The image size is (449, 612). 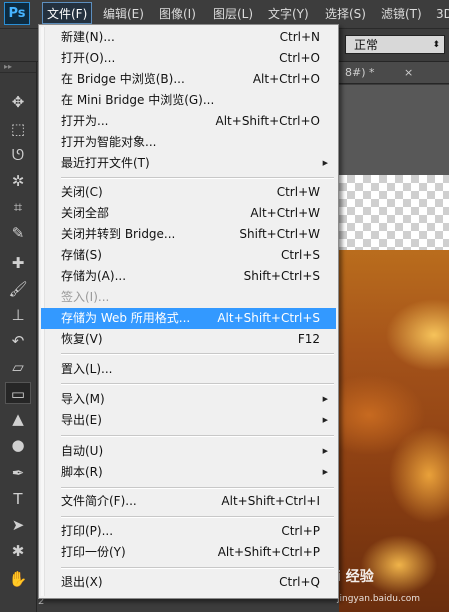 What do you see at coordinates (408, 73) in the screenshot?
I see `close-icon: ×` at bounding box center [408, 73].